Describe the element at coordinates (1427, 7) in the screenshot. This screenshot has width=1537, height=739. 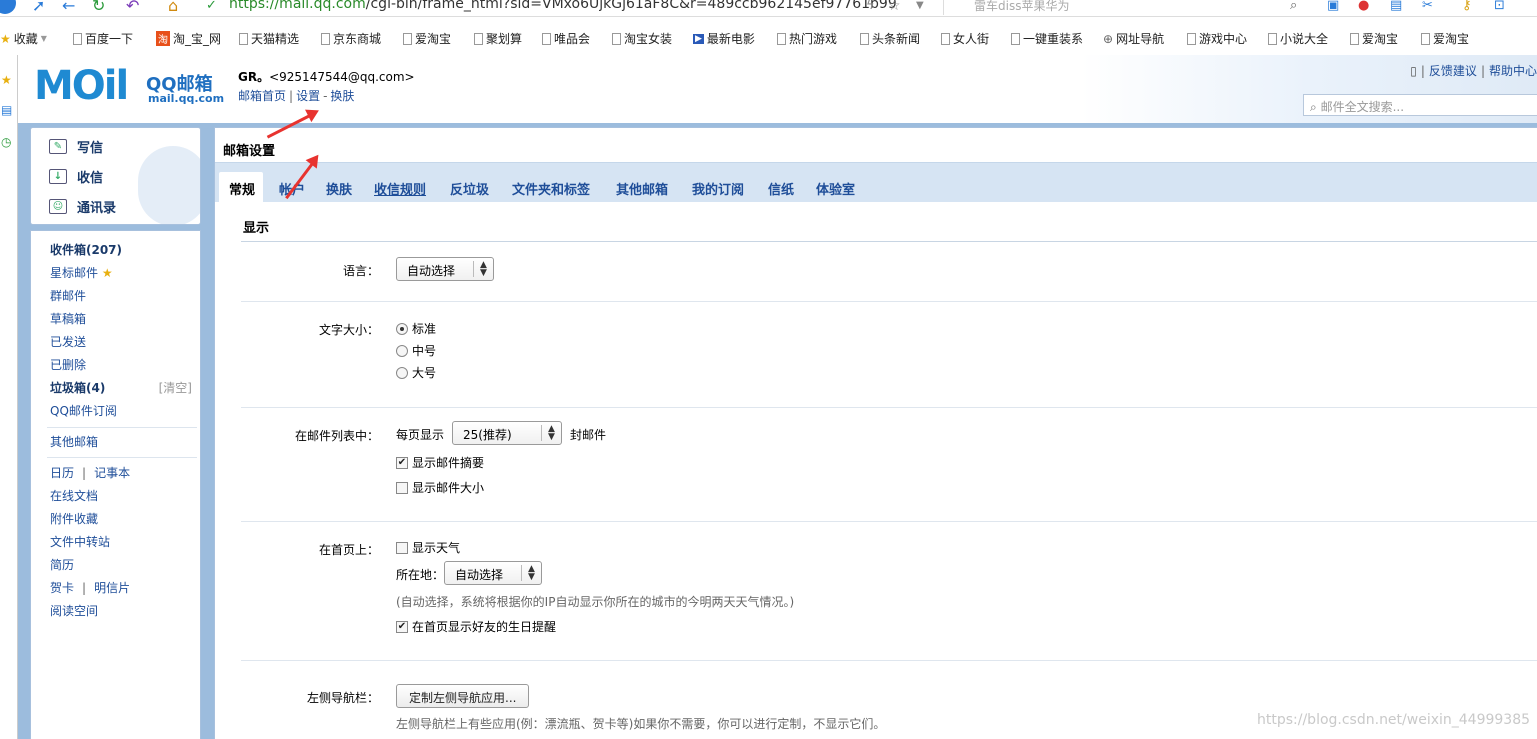
I see `scissors-icon: ✂` at that location.